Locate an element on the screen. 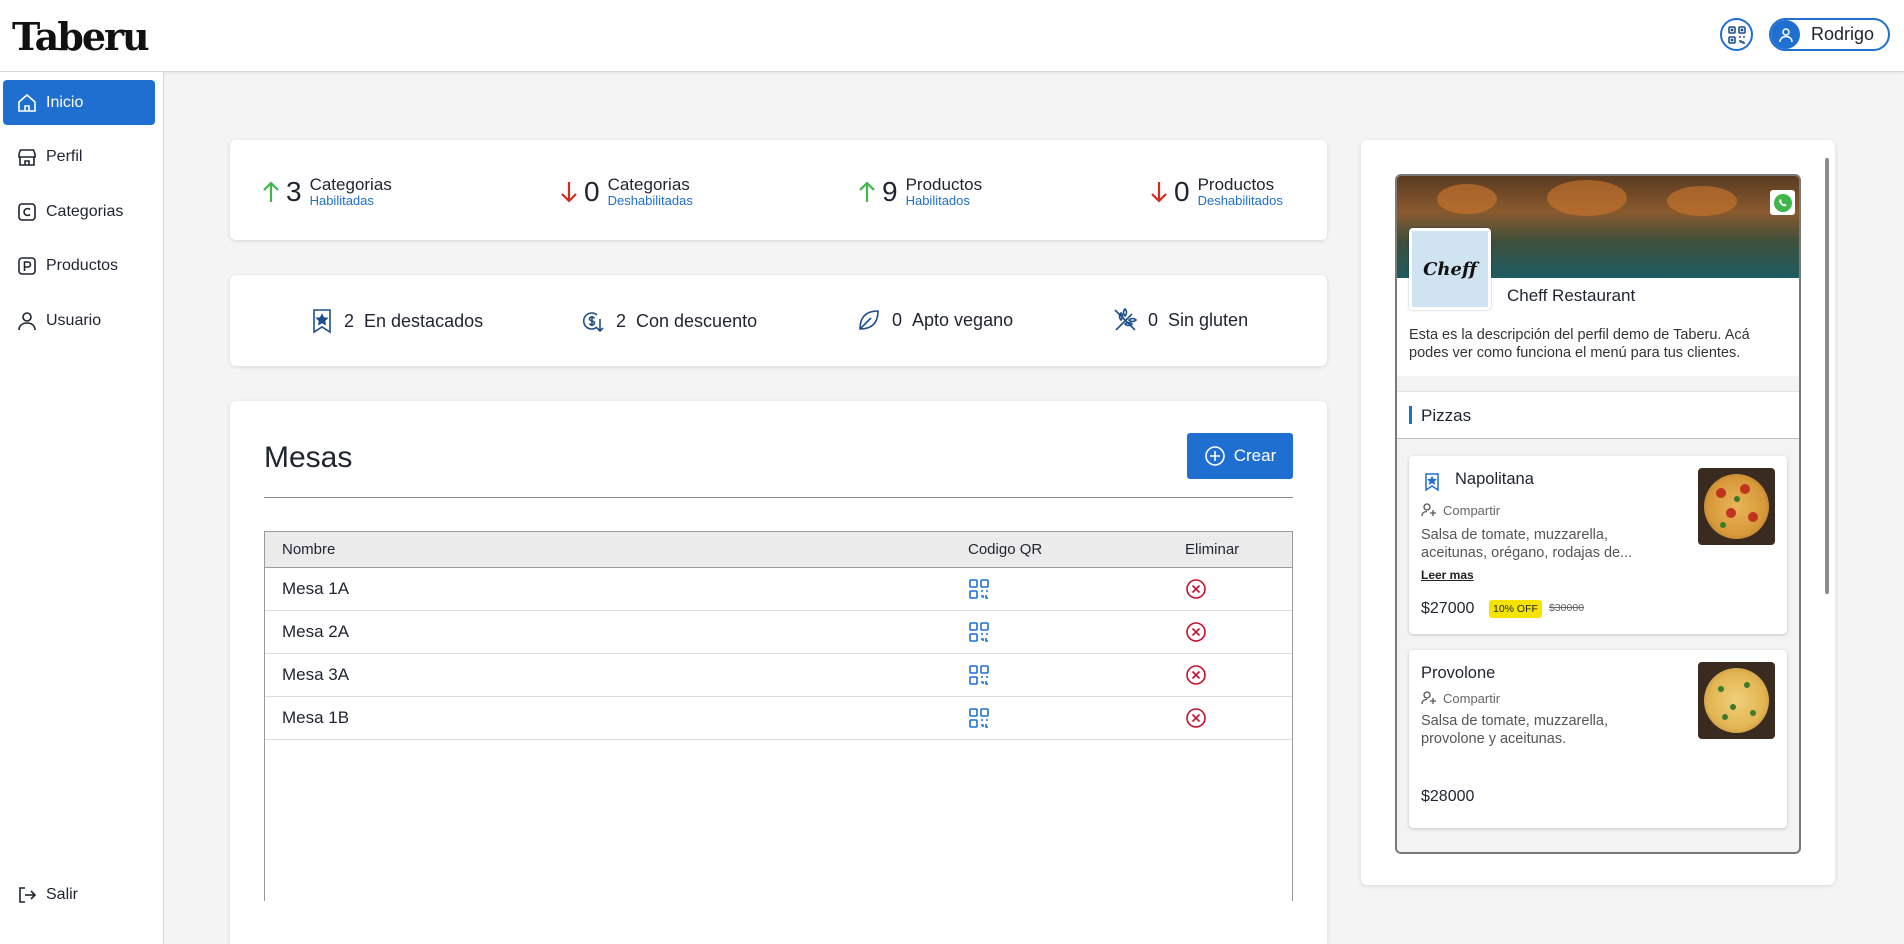 The width and height of the screenshot is (1904, 944). sidebar-item-inicio: Inicio is located at coordinates (79, 102).